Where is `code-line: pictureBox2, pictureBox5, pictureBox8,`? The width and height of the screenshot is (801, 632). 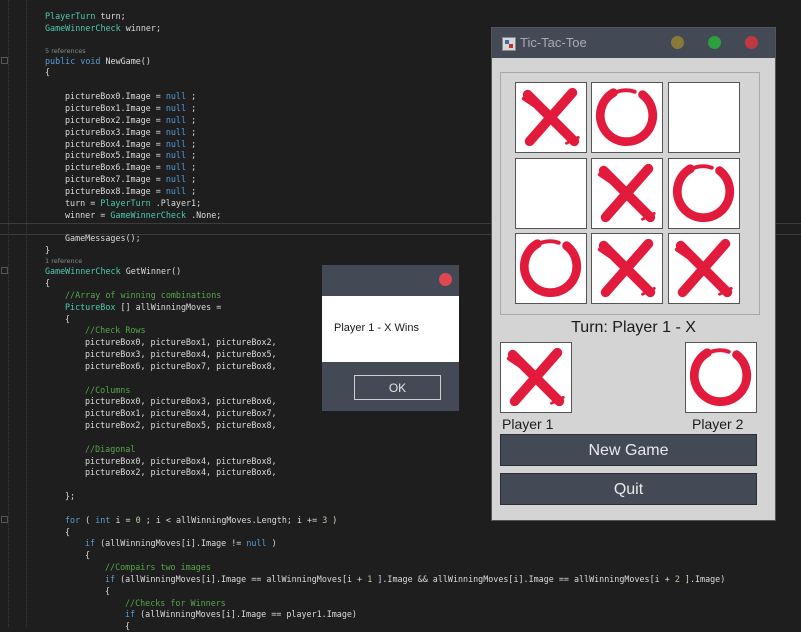
code-line: pictureBox2, pictureBox5, pictureBox8, is located at coordinates (181, 425).